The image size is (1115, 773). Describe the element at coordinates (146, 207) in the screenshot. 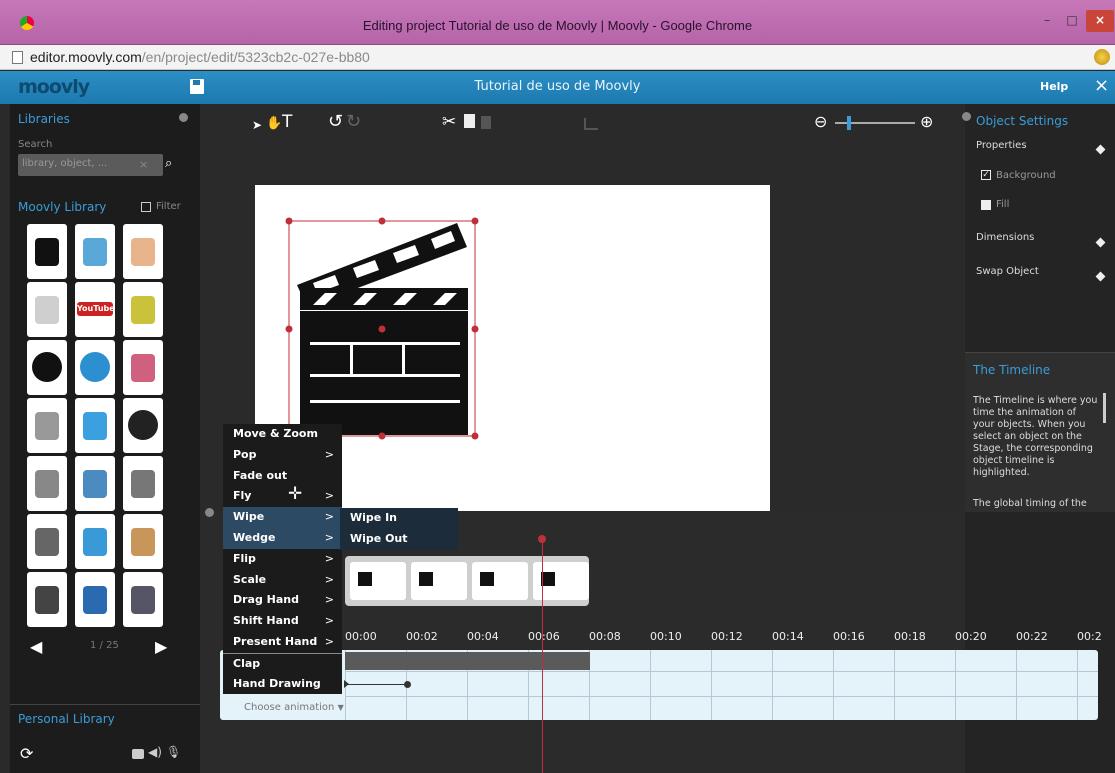

I see `filter-checkbox` at that location.